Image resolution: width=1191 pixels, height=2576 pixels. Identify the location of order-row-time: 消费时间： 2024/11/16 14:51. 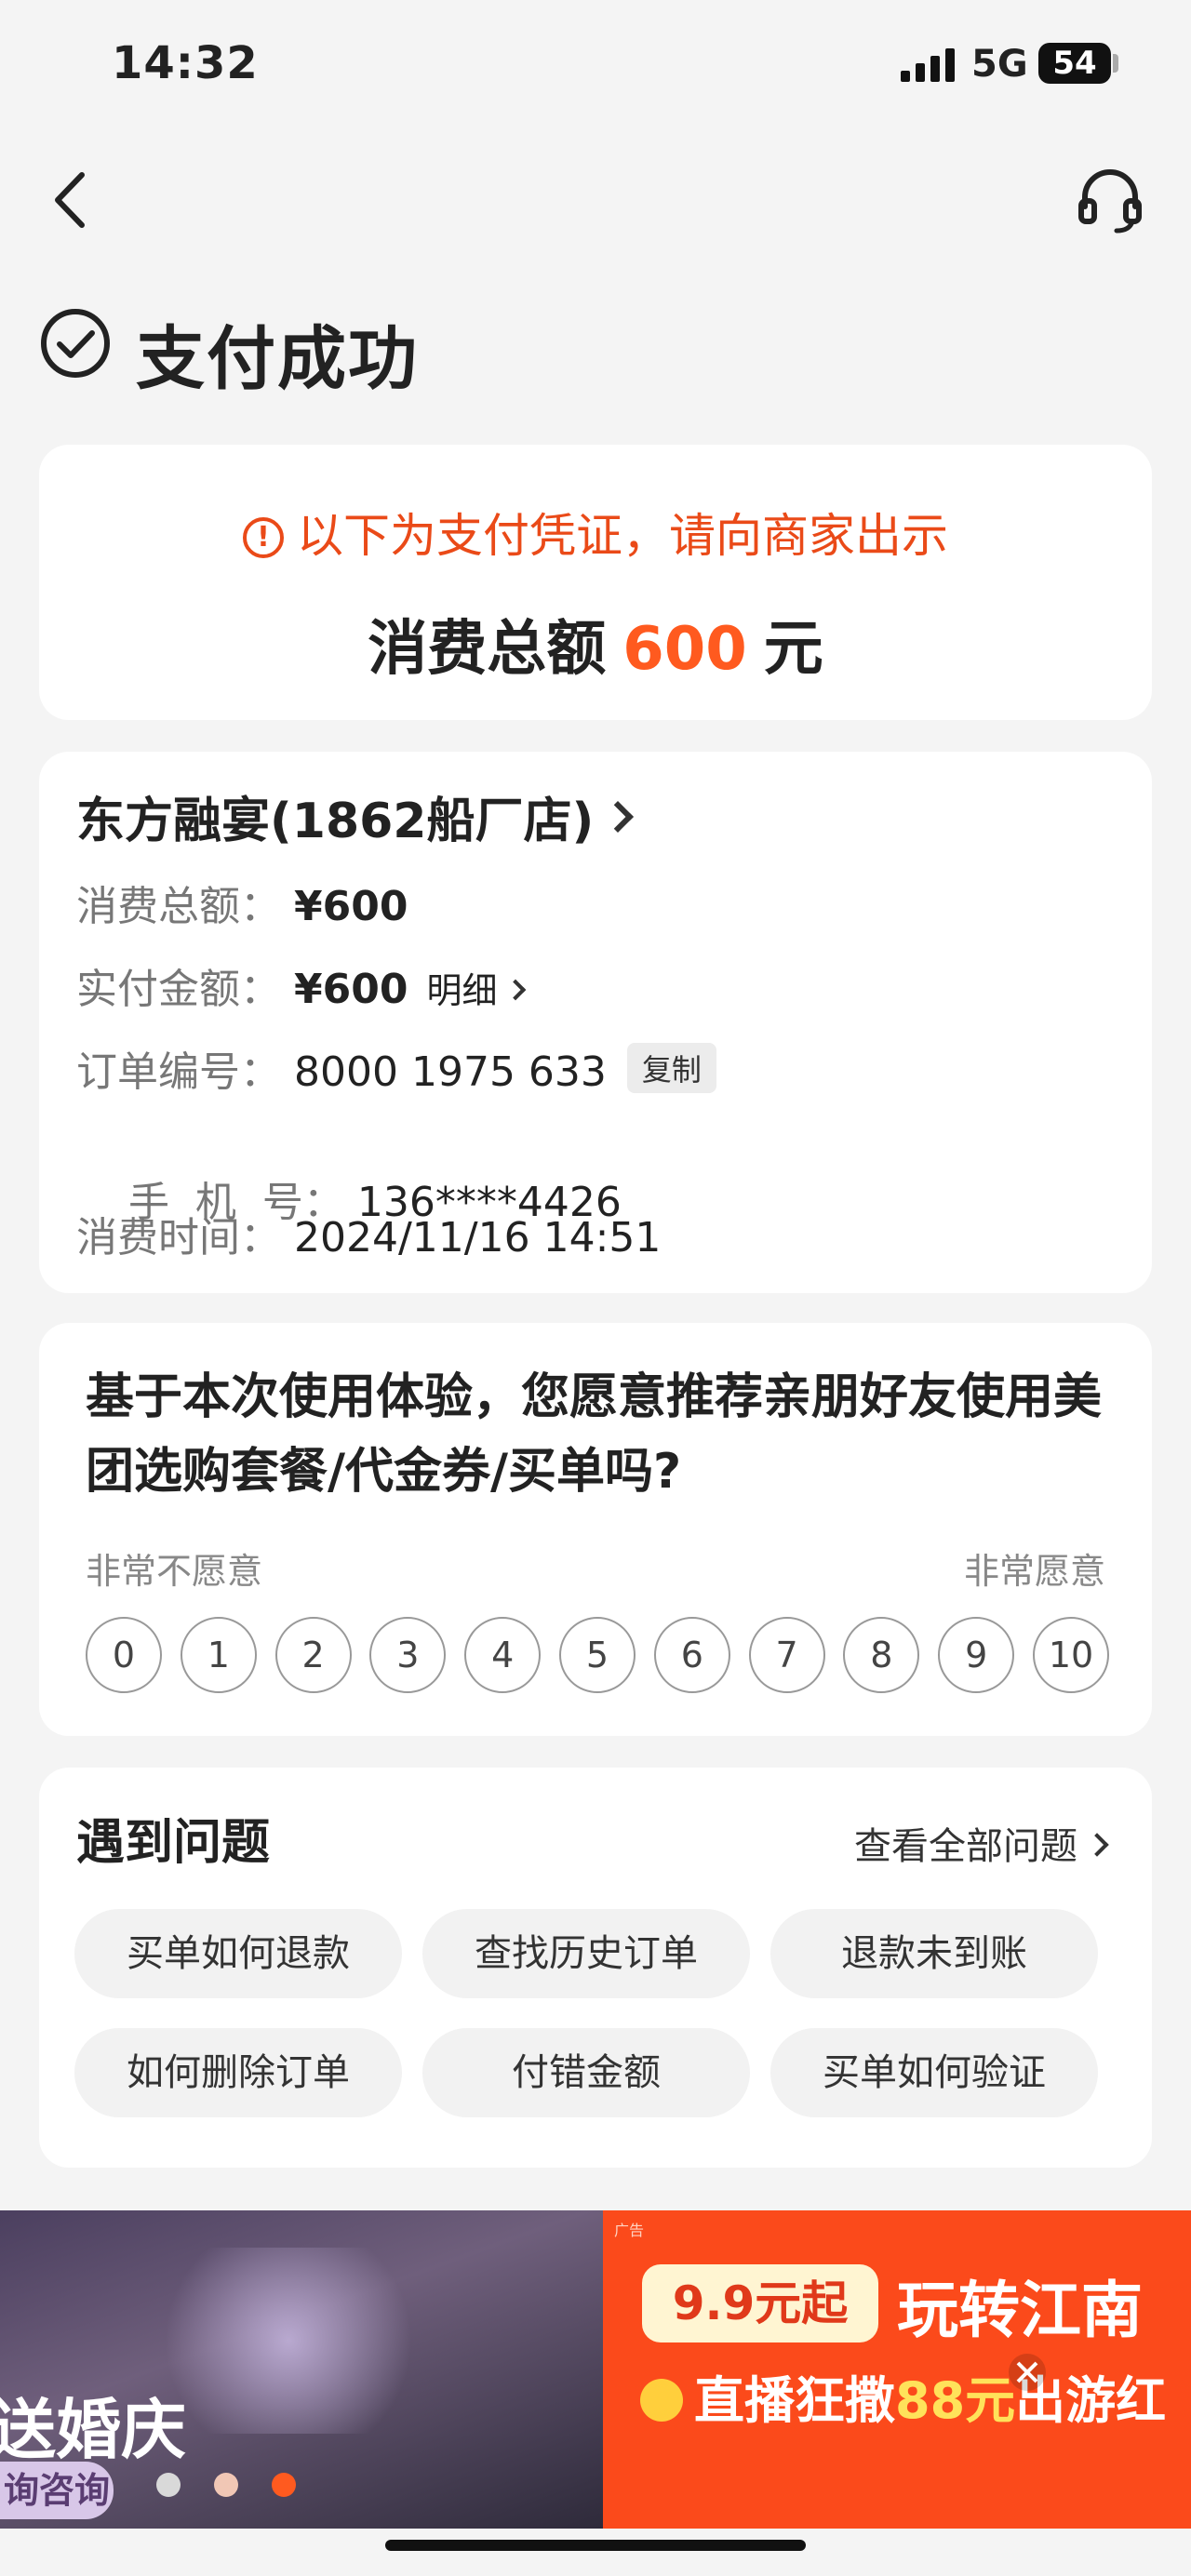
(368, 1233).